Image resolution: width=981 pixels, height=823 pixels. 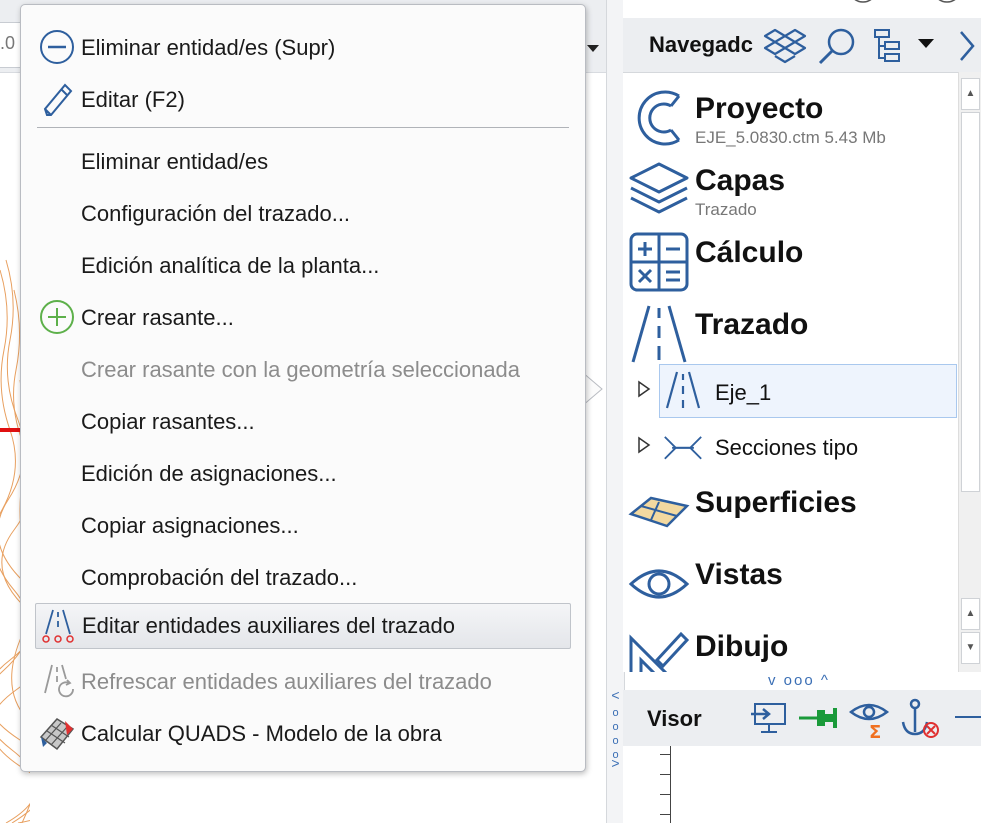 What do you see at coordinates (133, 99) in the screenshot?
I see `menu-item-label: Editar (F2)` at bounding box center [133, 99].